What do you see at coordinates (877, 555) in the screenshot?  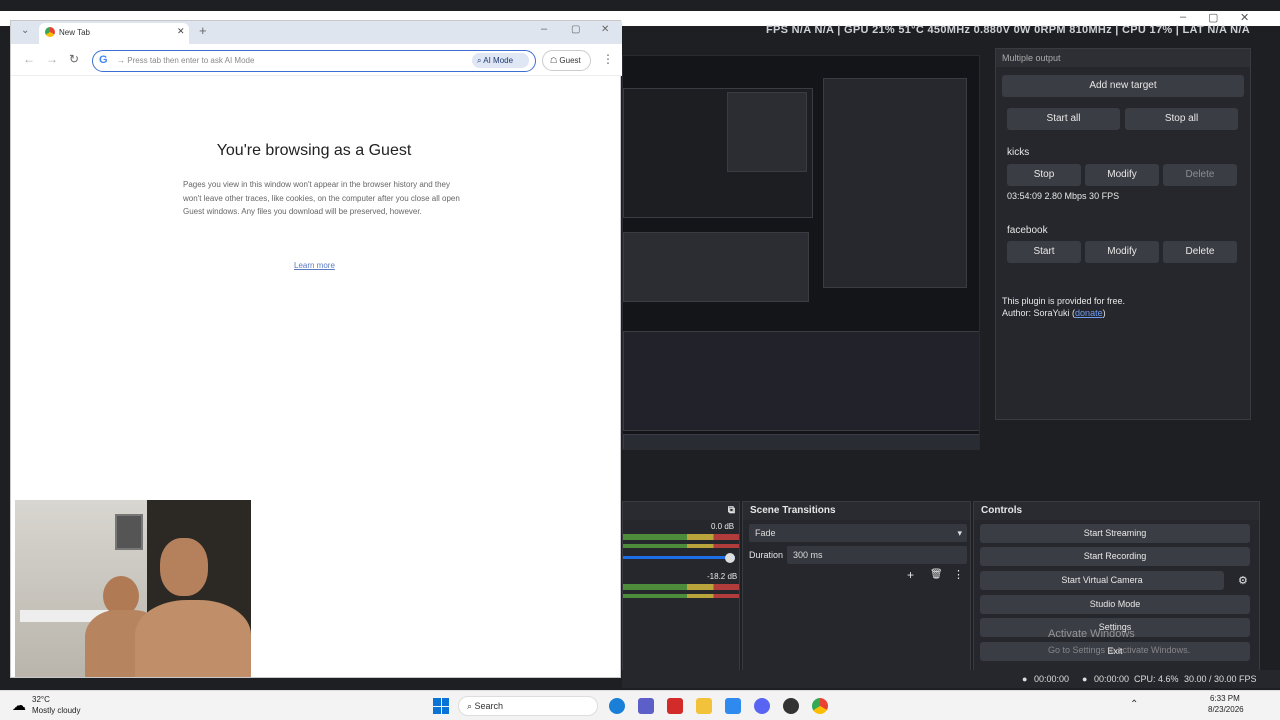 I see `duration-input: 300 ms` at bounding box center [877, 555].